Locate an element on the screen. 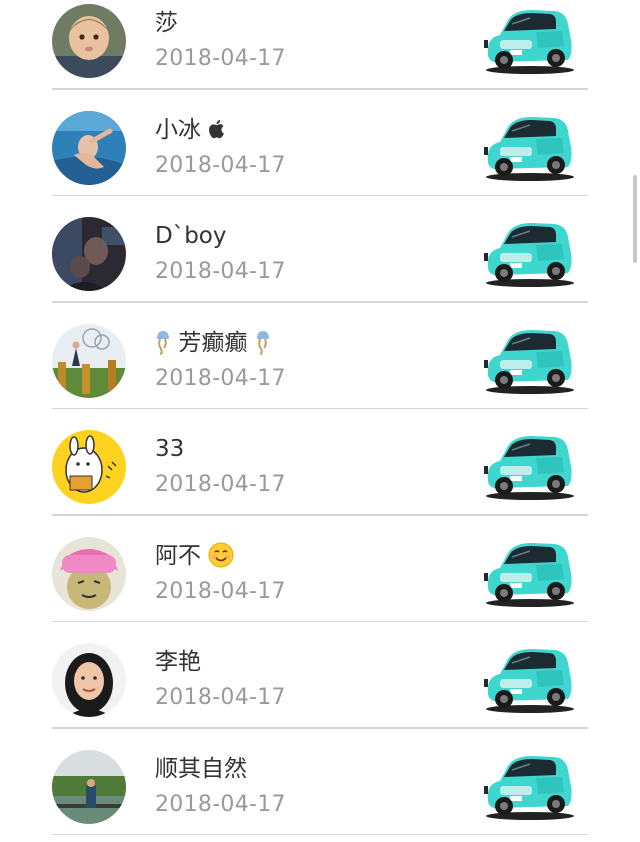  contact-name: 小冰 is located at coordinates (190, 130).